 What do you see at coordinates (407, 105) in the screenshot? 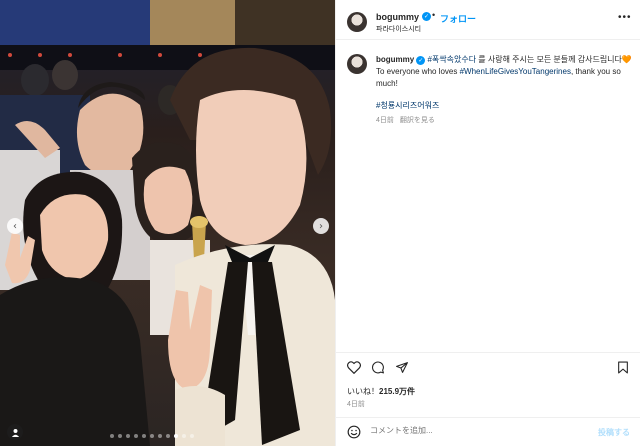
I see `hashtag-link-award: #청룡시리즈어워즈` at bounding box center [407, 105].